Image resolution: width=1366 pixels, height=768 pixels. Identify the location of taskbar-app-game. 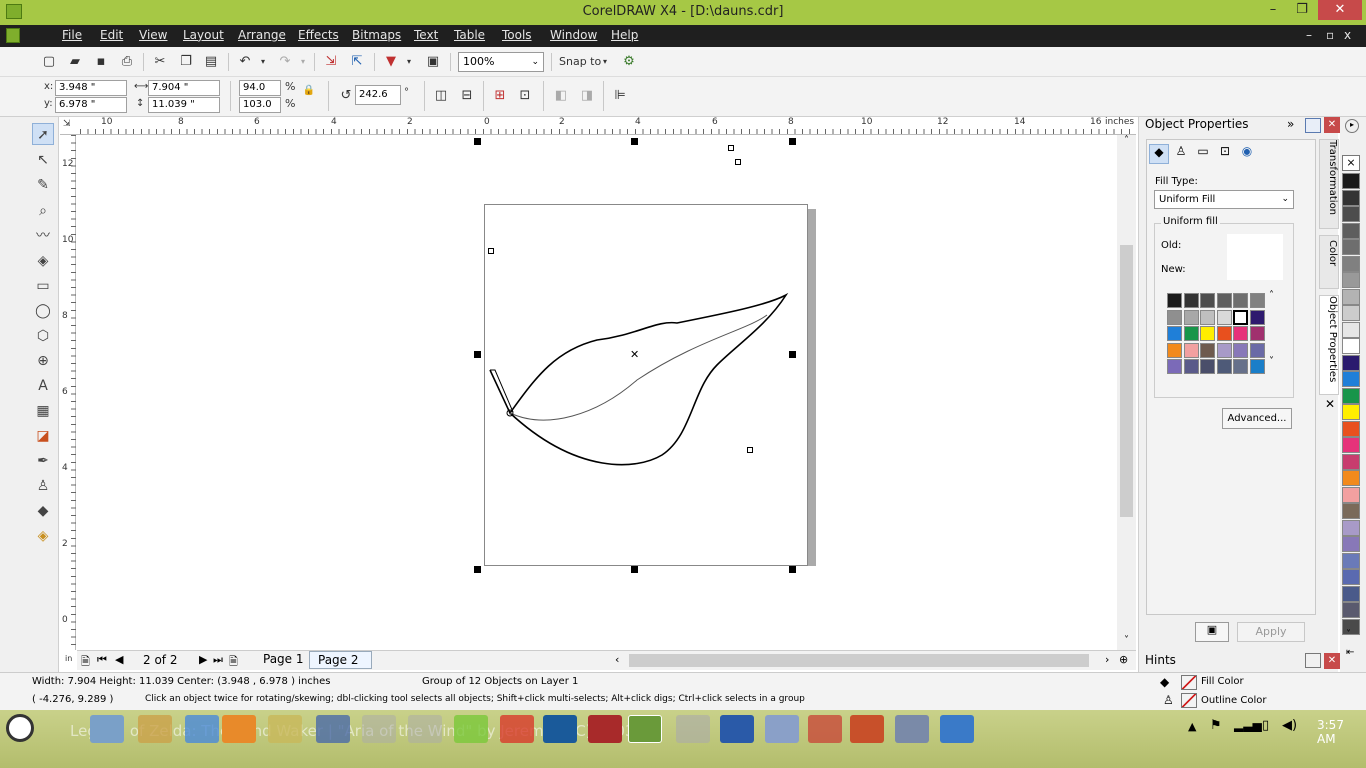
(471, 729).